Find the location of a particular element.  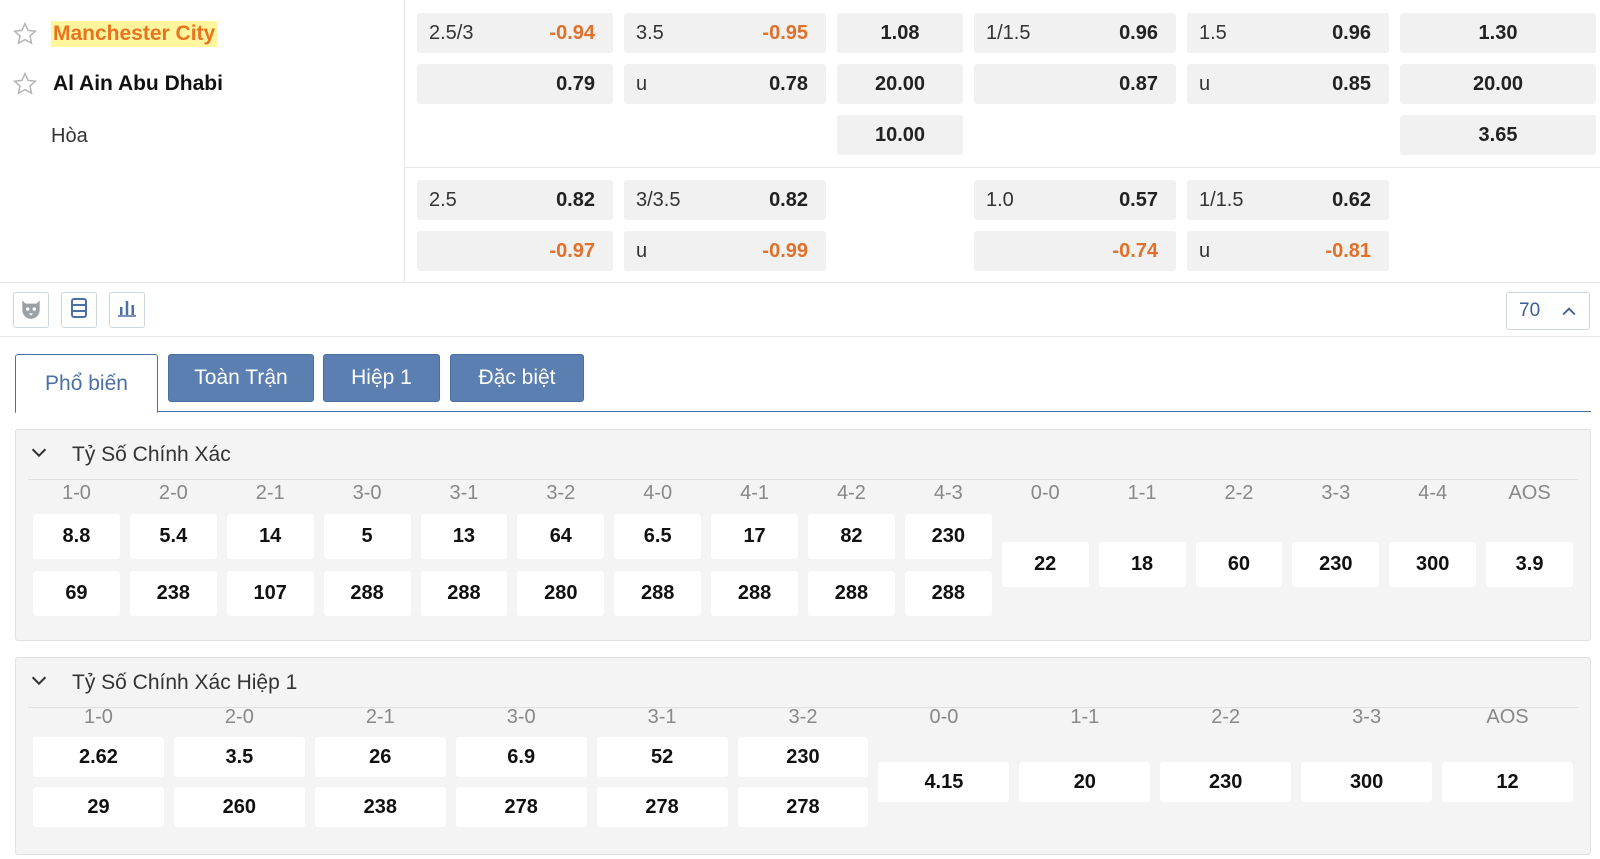

draw-score-odds: 3.9 is located at coordinates (1529, 564).